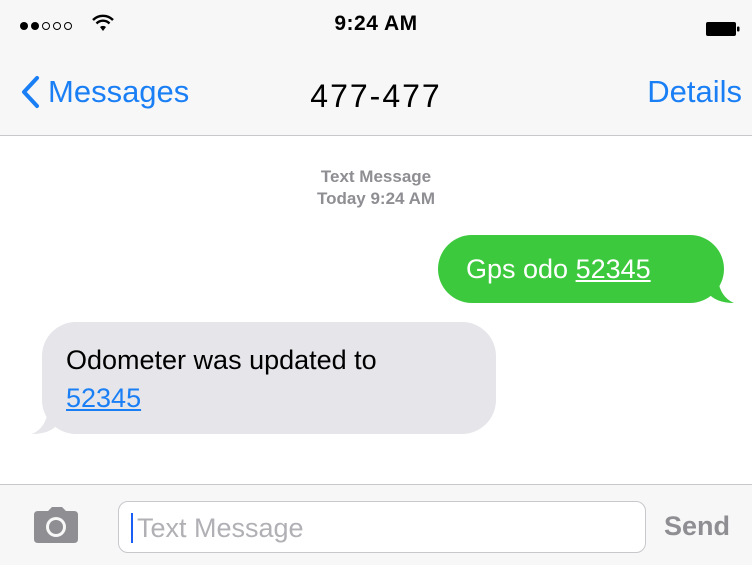 The image size is (752, 565). I want to click on text-cursor, so click(132, 528).